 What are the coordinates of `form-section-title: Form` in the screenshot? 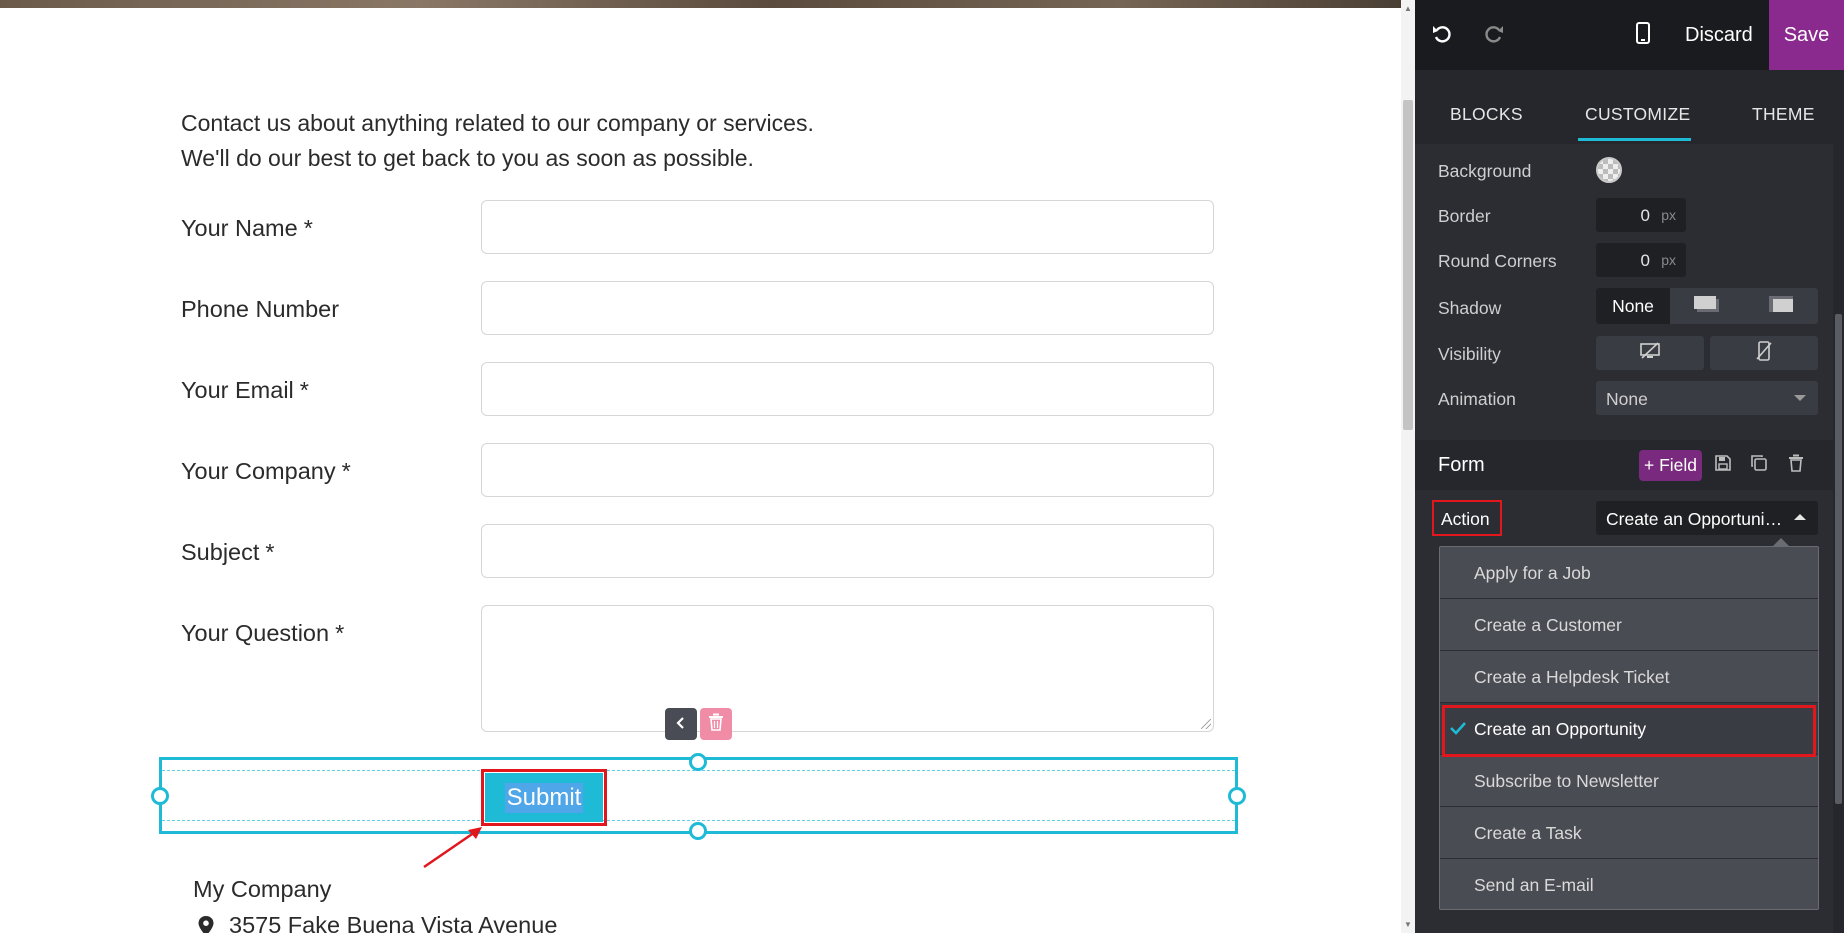 It's located at (1461, 465).